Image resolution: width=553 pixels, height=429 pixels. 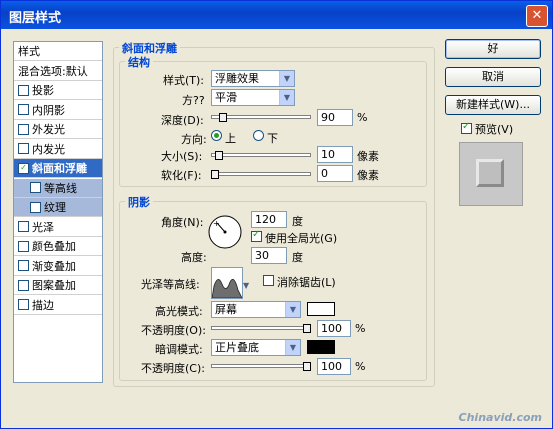 I want to click on direction-down-radio, so click(x=258, y=135).